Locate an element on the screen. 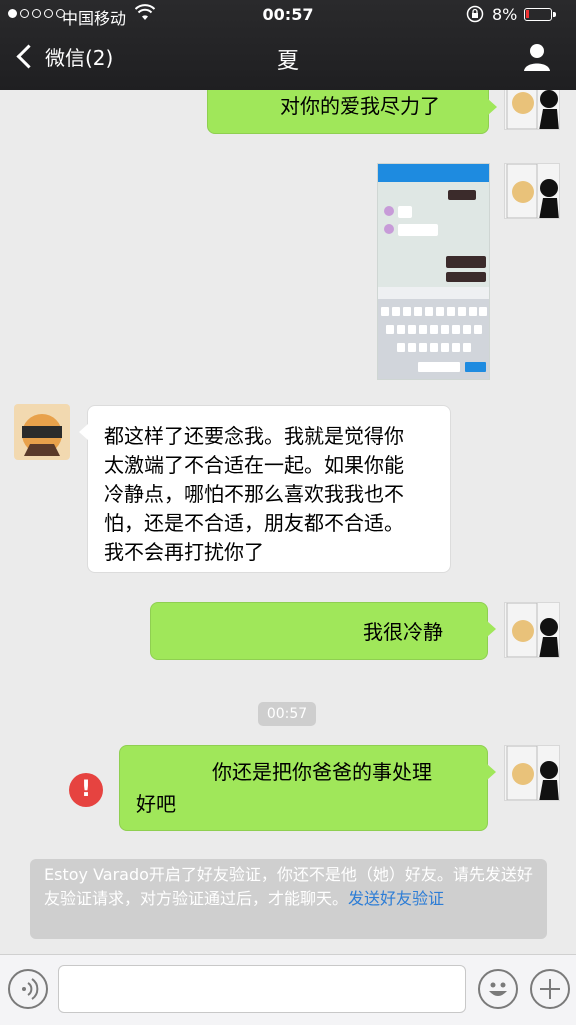 Image resolution: width=576 pixels, height=1025 pixels. battery-percent: 8% is located at coordinates (505, 14).